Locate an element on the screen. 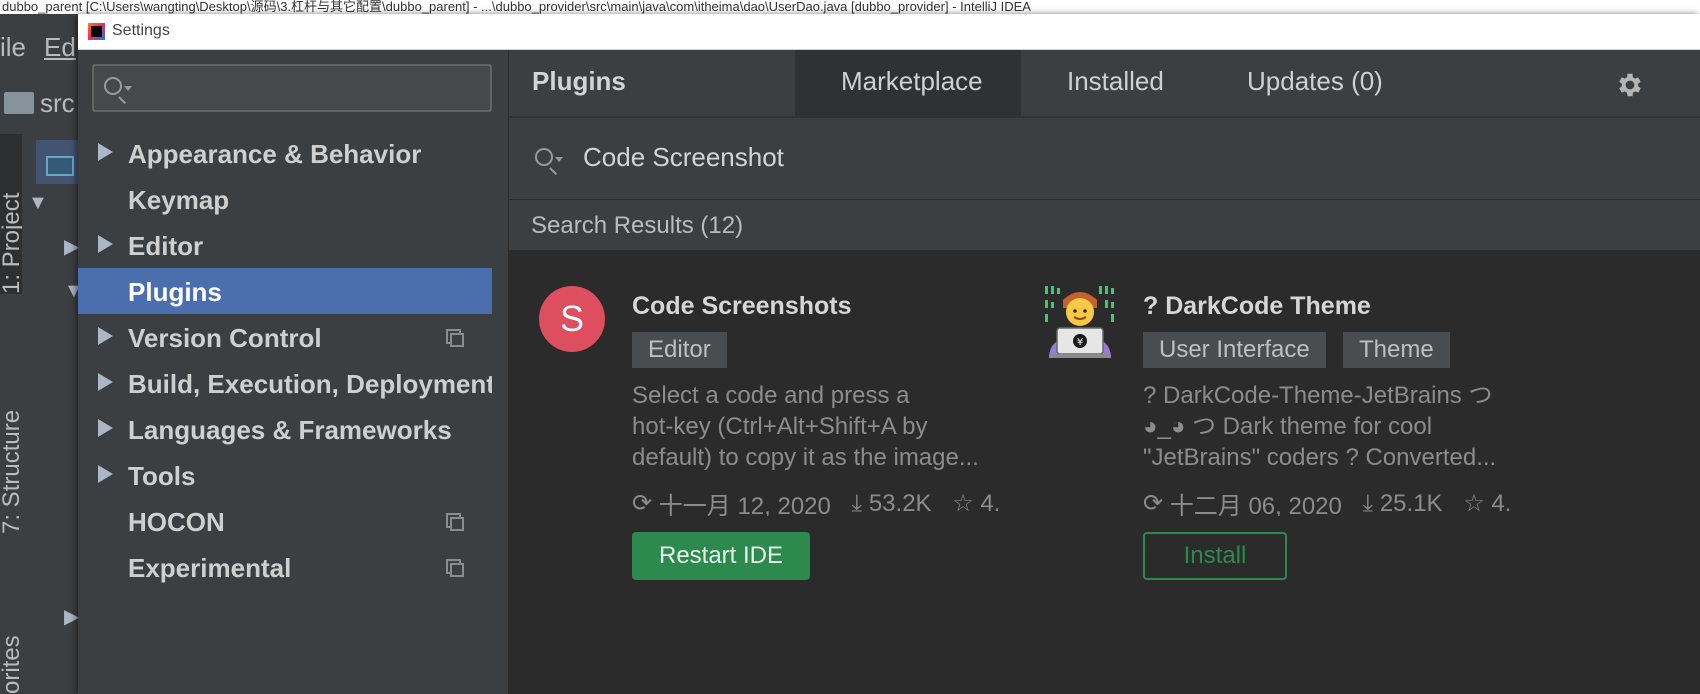 This screenshot has width=1700, height=694. ide-nav-bar: src is located at coordinates (45, 106).